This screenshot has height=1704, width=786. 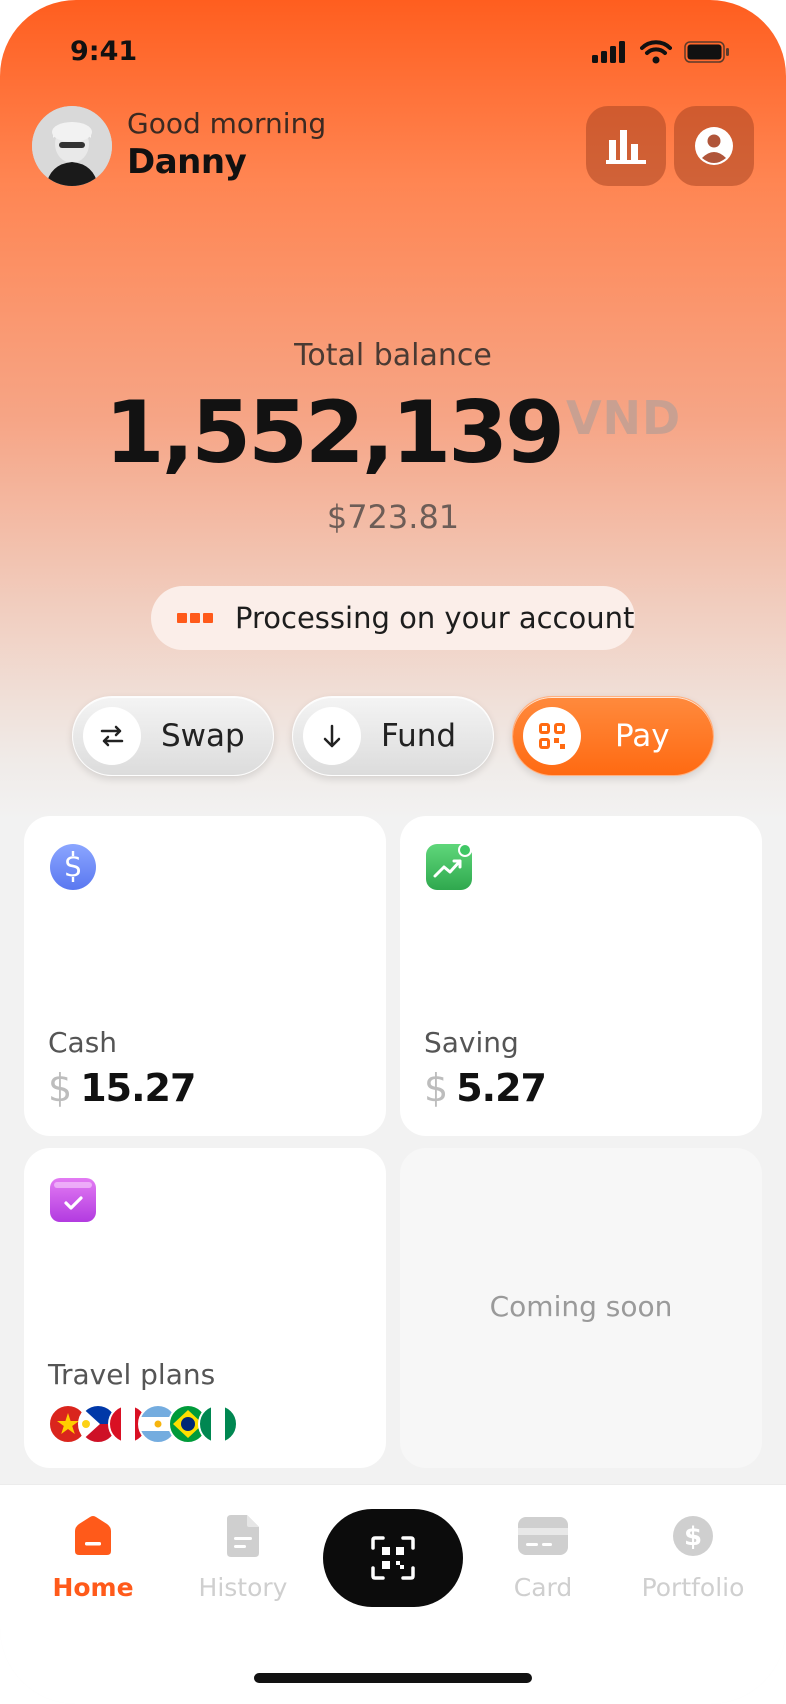 What do you see at coordinates (83, 1042) in the screenshot?
I see `cash-title: Cash` at bounding box center [83, 1042].